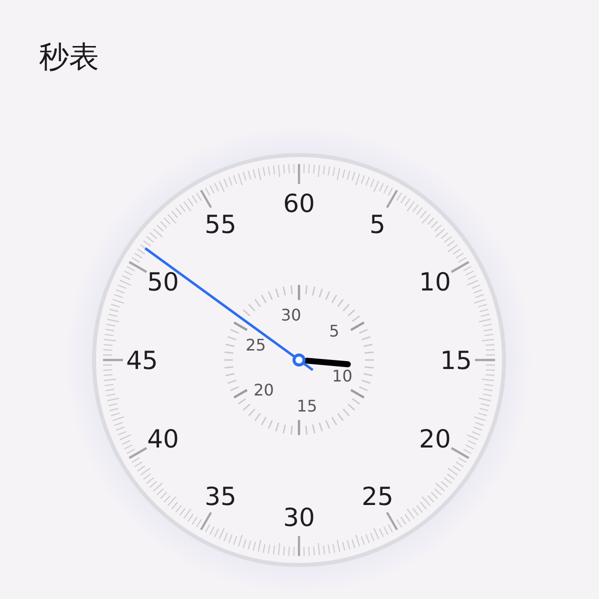 This screenshot has height=599, width=599. Describe the element at coordinates (69, 57) in the screenshot. I see `page-title: 秒表` at that location.